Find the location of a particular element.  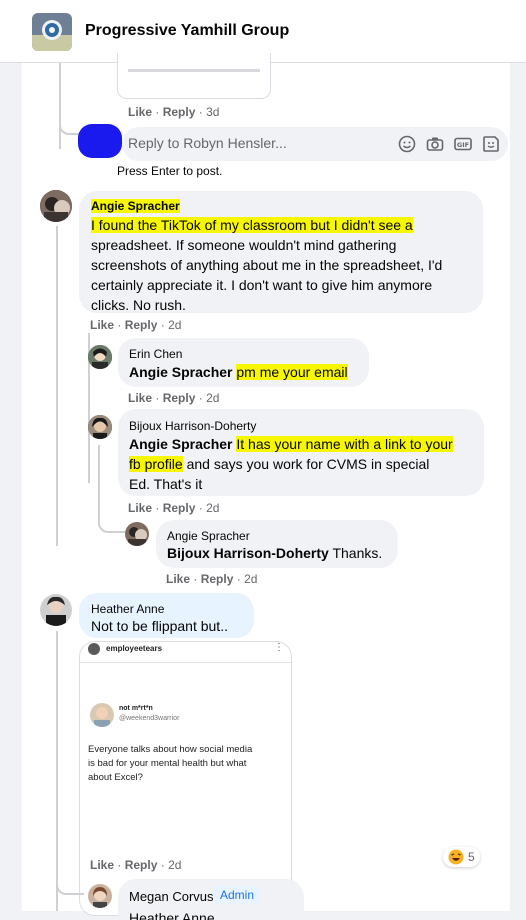

mention-tag: Bijoux Harrison-Doherty is located at coordinates (248, 553).